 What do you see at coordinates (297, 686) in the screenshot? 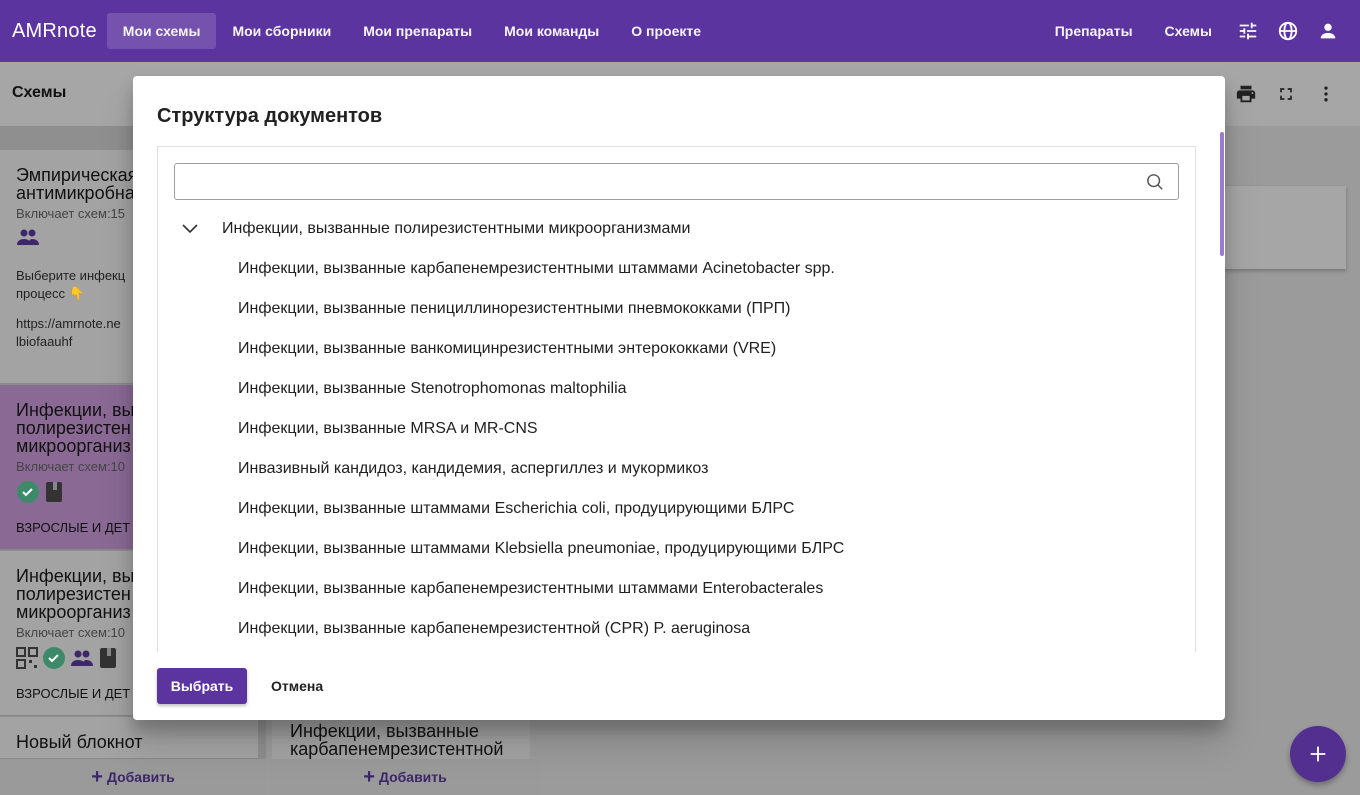
I see `cancel-button: Отмена` at bounding box center [297, 686].